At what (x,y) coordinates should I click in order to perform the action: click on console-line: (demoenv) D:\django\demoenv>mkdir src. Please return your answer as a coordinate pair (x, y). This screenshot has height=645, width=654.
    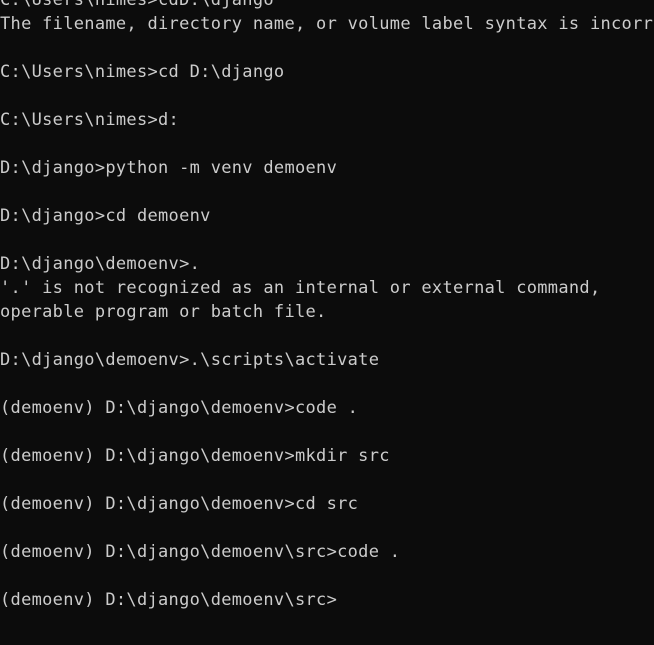
    Looking at the image, I should click on (195, 456).